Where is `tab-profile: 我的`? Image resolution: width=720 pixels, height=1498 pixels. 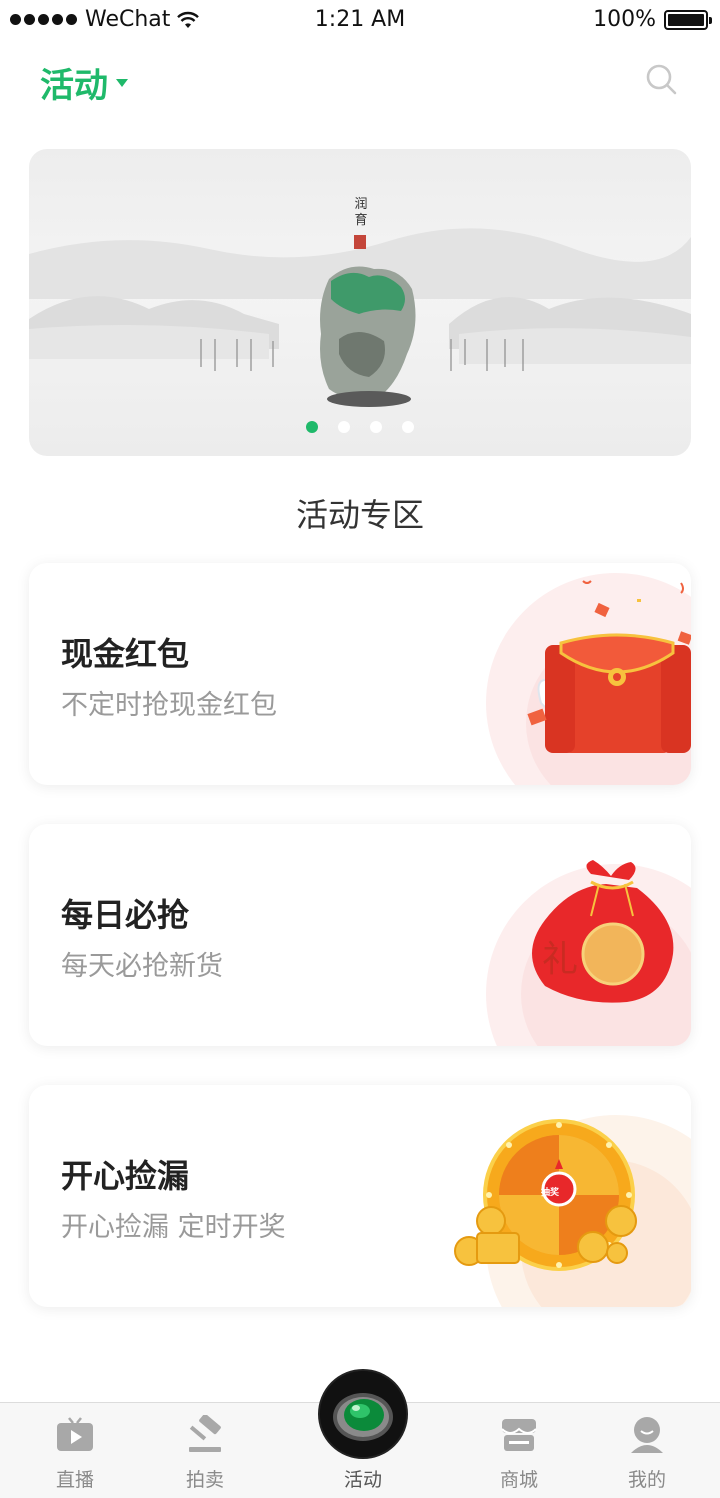
tab-profile: 我的 is located at coordinates (647, 1450).